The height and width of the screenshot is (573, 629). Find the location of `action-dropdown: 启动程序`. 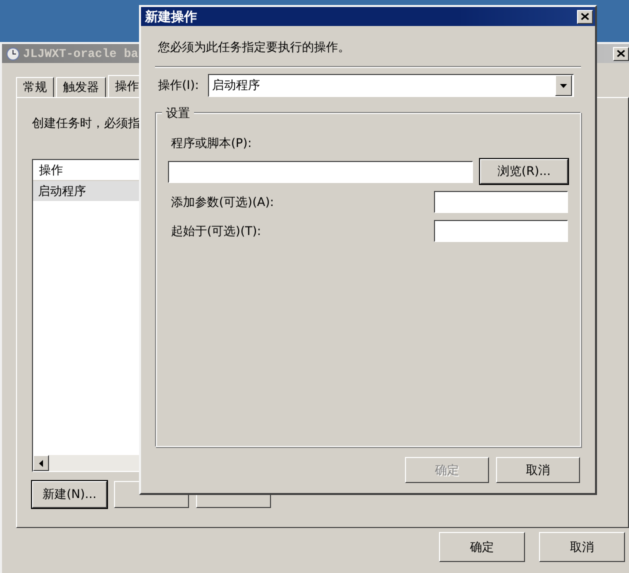

action-dropdown: 启动程序 is located at coordinates (391, 85).